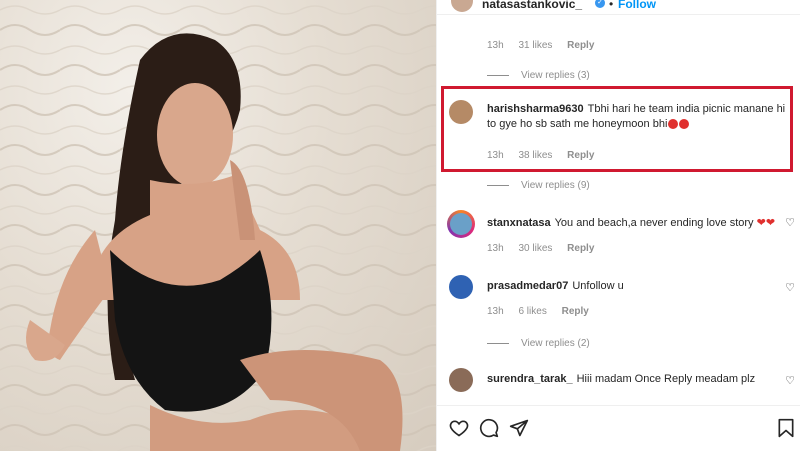  What do you see at coordinates (519, 430) in the screenshot?
I see `share-icon` at bounding box center [519, 430].